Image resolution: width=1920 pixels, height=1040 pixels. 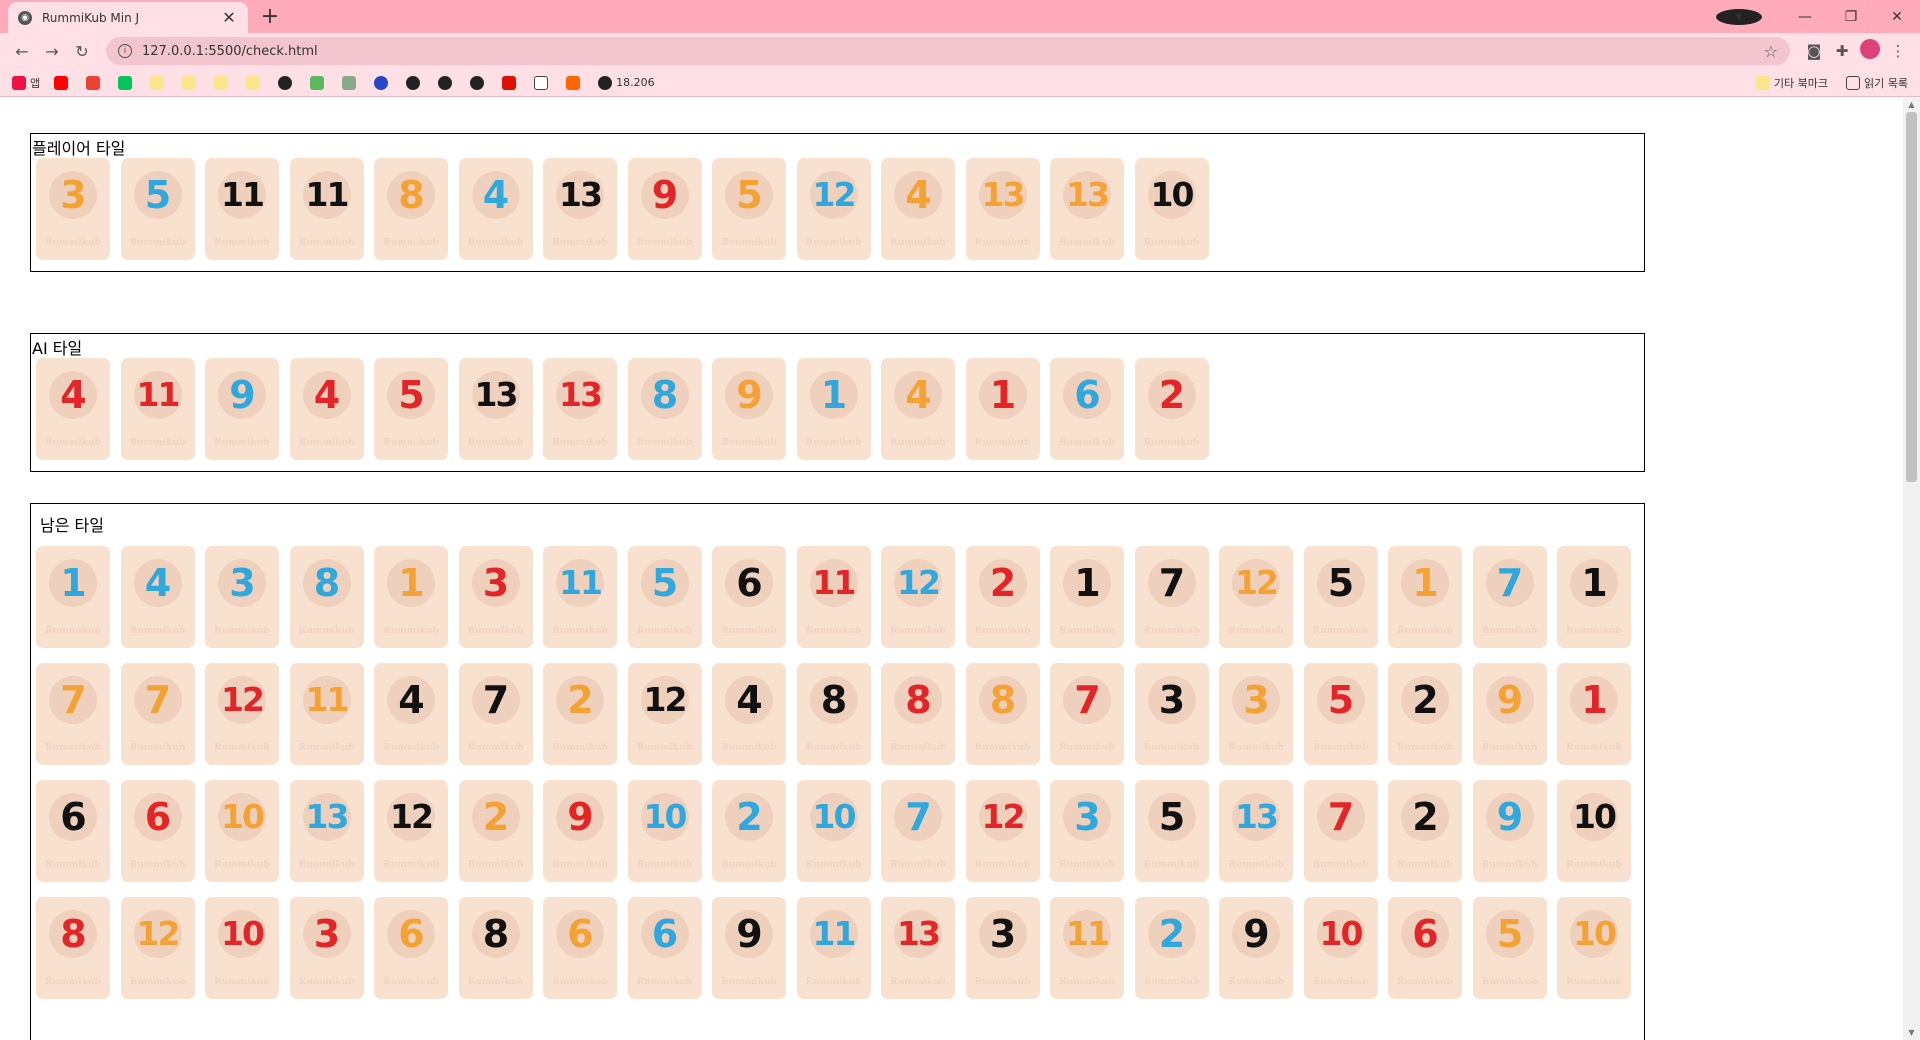 What do you see at coordinates (1911, 1033) in the screenshot?
I see `scroll-down-arrow-icon: ▼` at bounding box center [1911, 1033].